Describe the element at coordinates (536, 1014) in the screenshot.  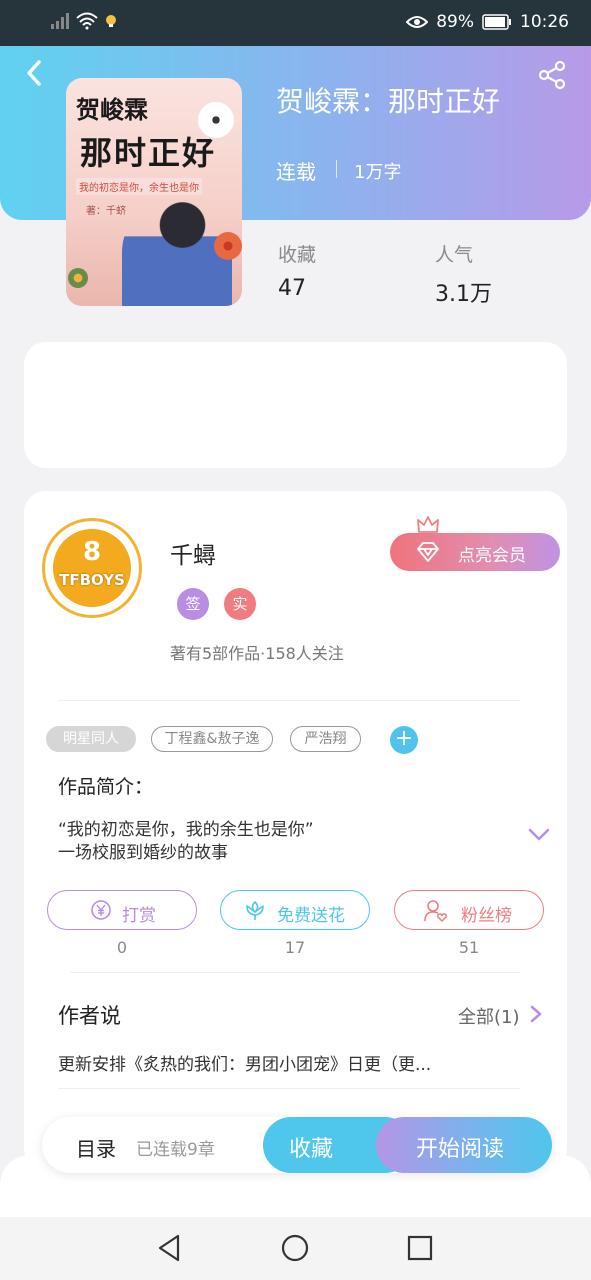
I see `chevron-right-icon` at that location.